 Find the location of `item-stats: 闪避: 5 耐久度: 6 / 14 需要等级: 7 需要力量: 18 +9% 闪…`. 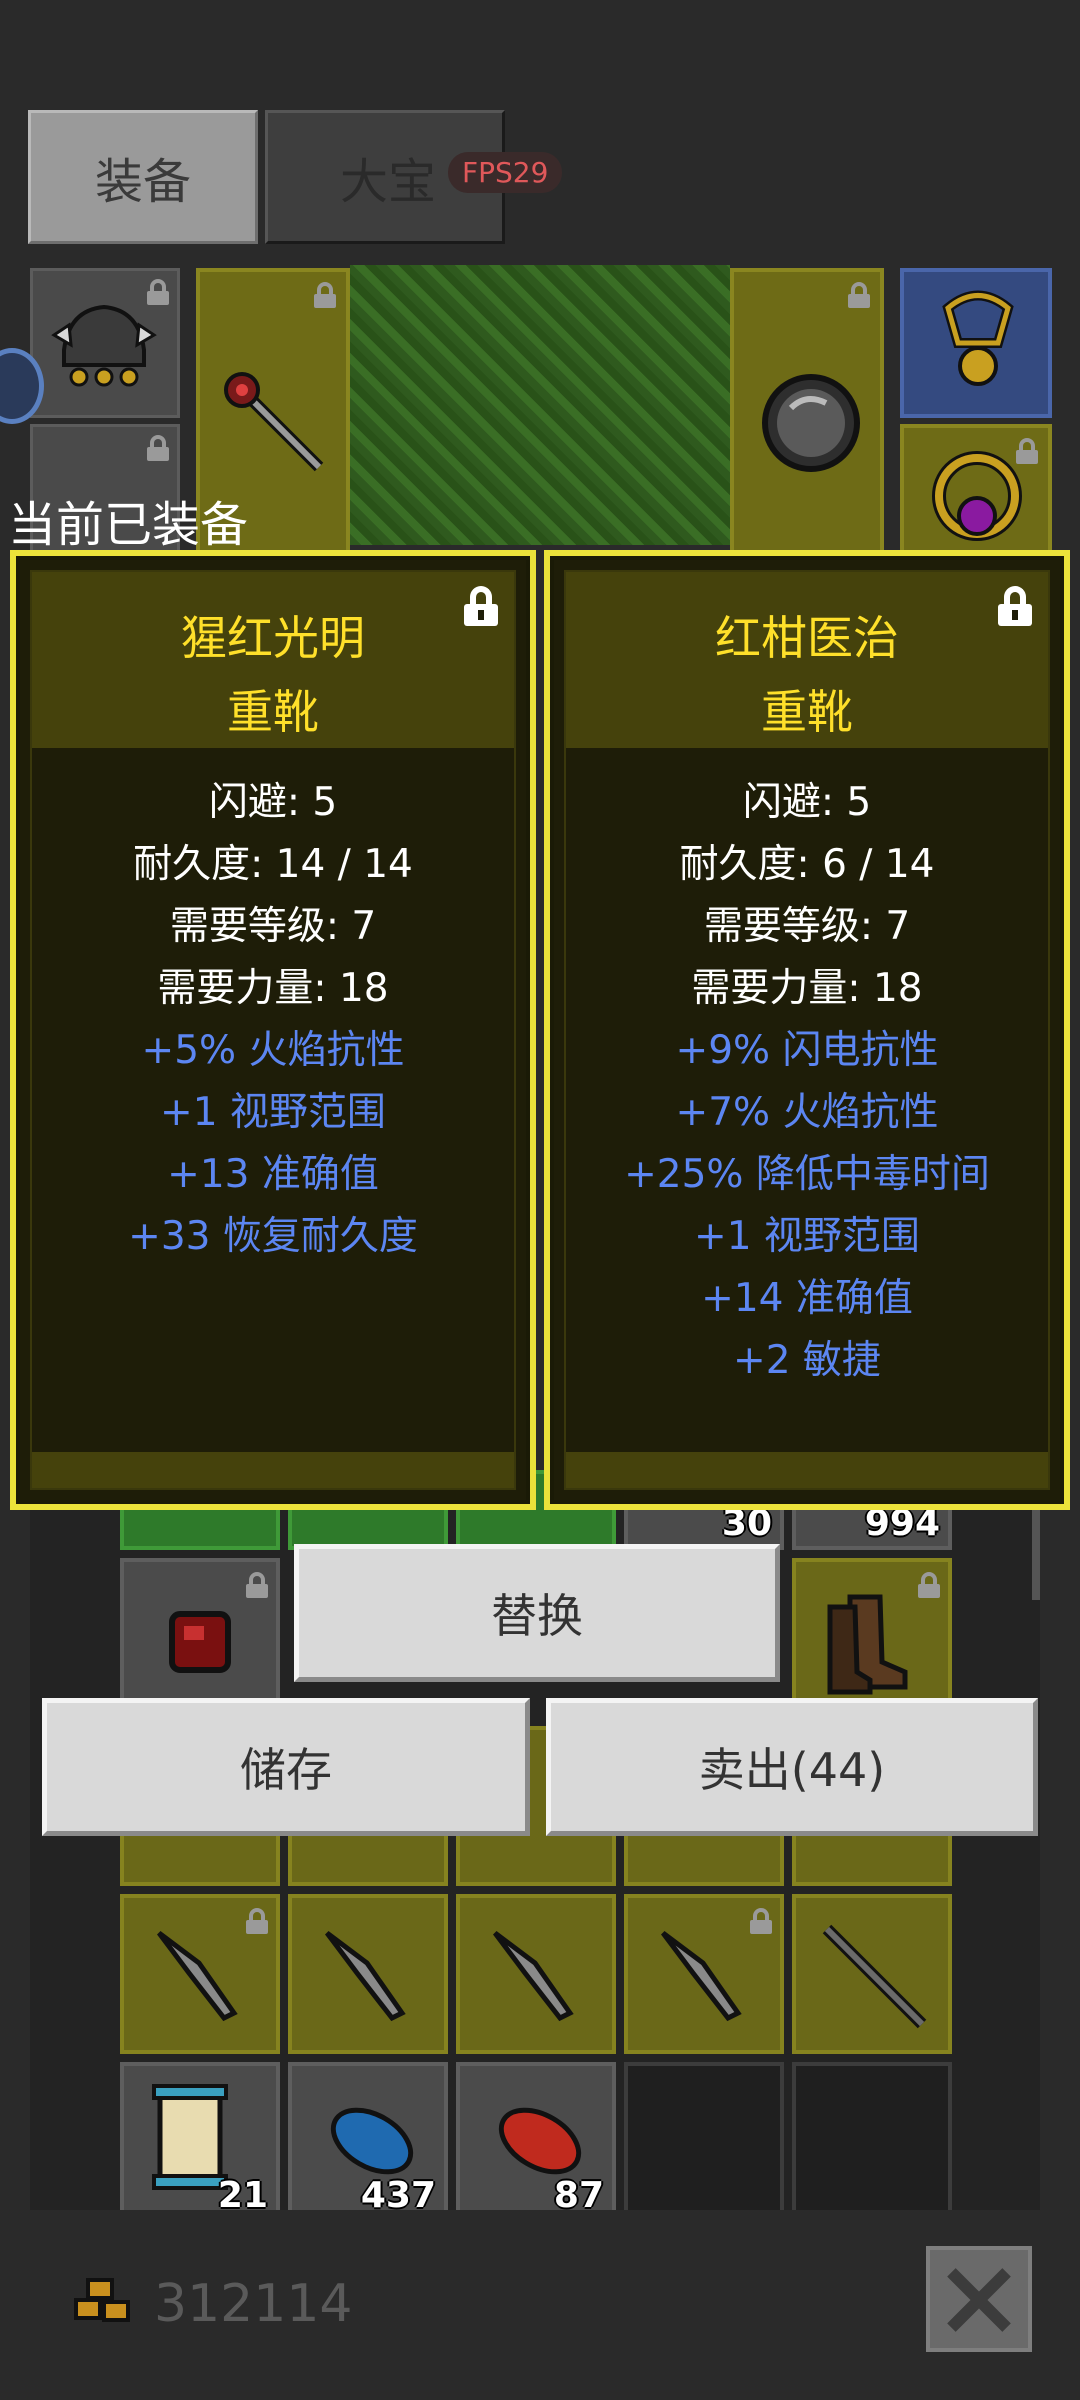

item-stats: 闪避: 5 耐久度: 6 / 14 需要等级: 7 需要力量: 18 +9% 闪… is located at coordinates (807, 1082).